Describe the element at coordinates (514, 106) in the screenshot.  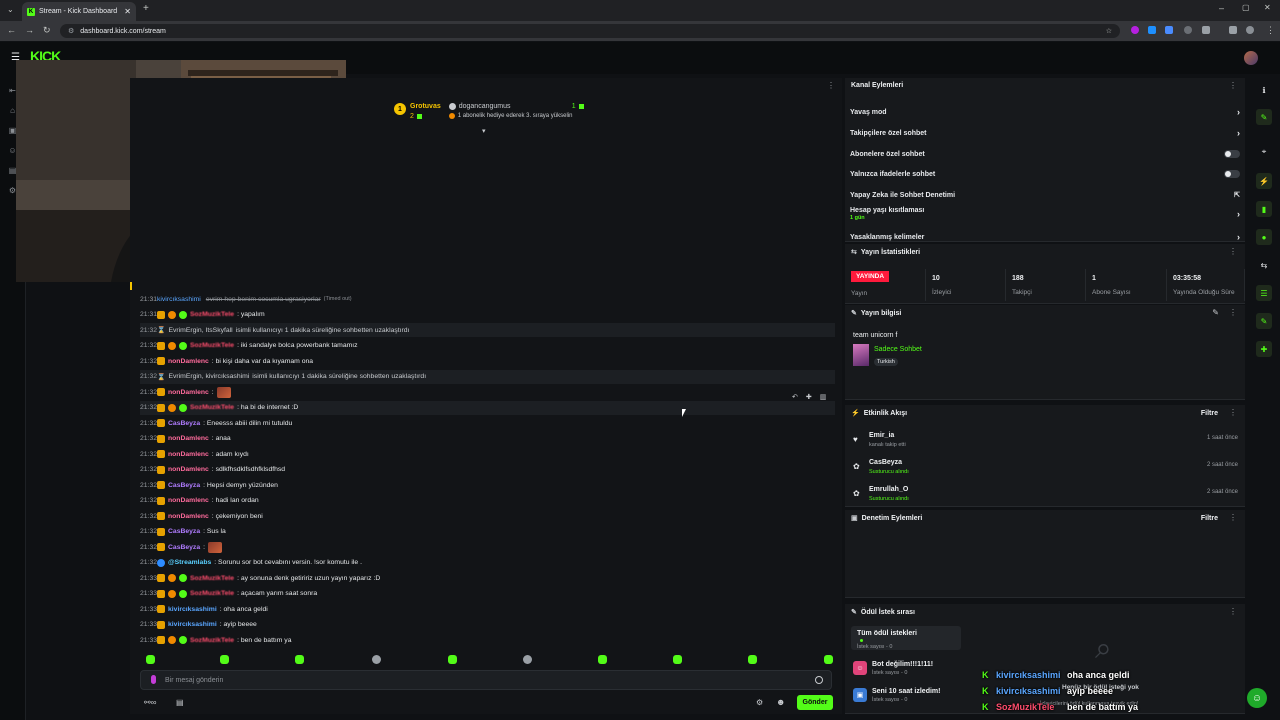
I see `second-chatter-name: dogancangumus` at that location.